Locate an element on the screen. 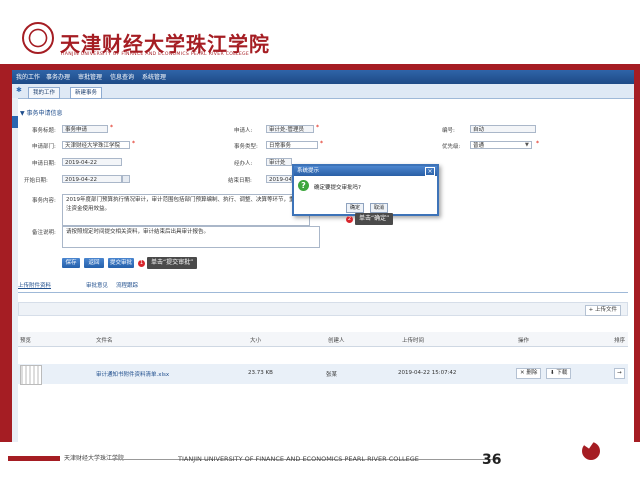 The image size is (640, 480). sub-tab-bar: 上传附件资料 审批意见 流程跟踪 is located at coordinates (323, 285).